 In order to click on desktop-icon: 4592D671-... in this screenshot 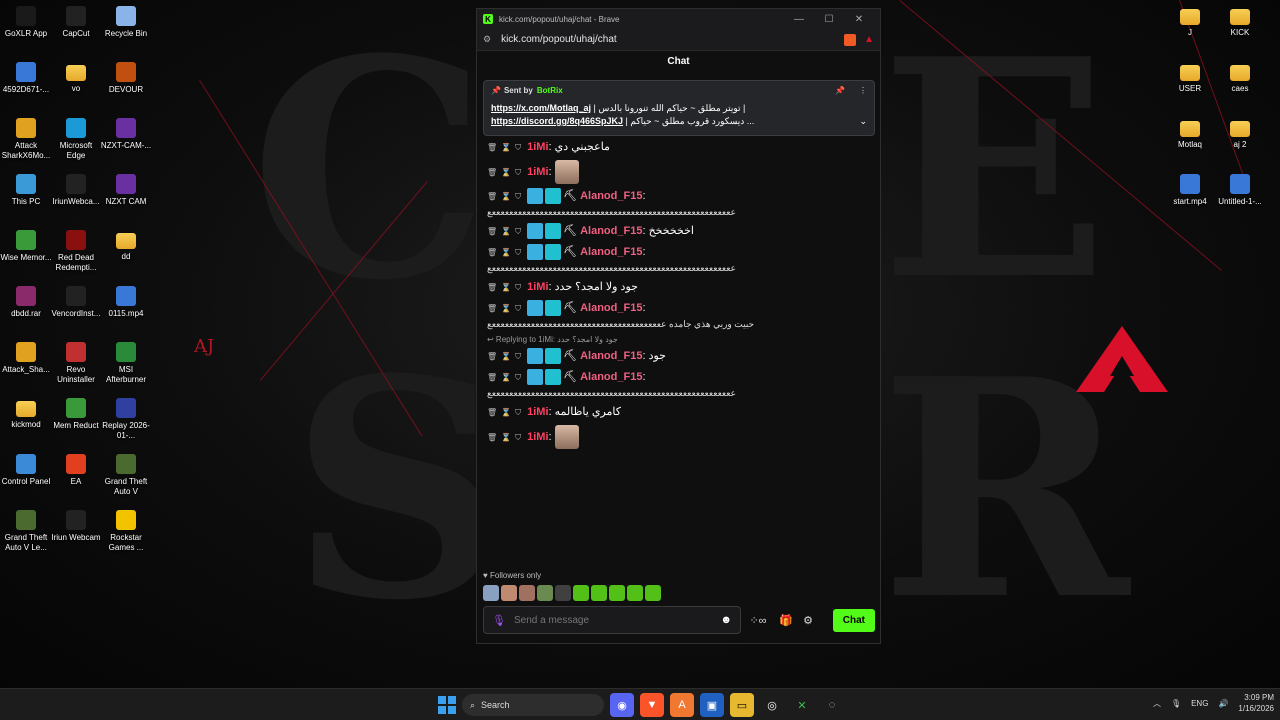, I will do `click(26, 78)`.